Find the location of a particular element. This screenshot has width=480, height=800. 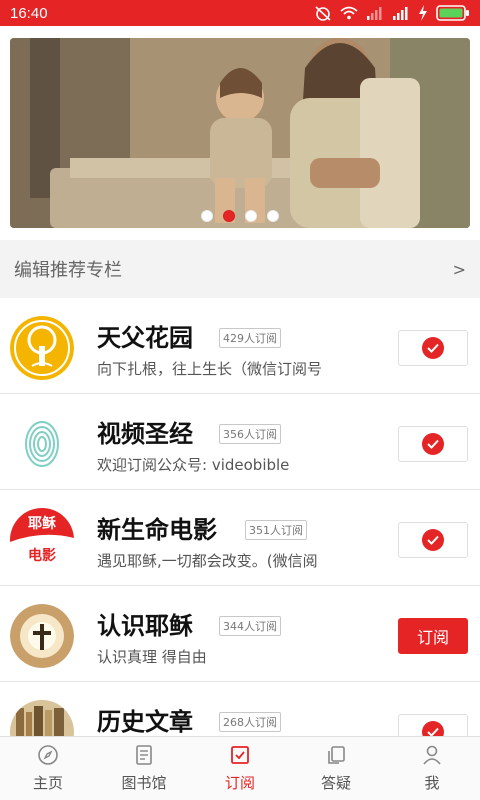

tab-label: 订阅 is located at coordinates (239, 783).